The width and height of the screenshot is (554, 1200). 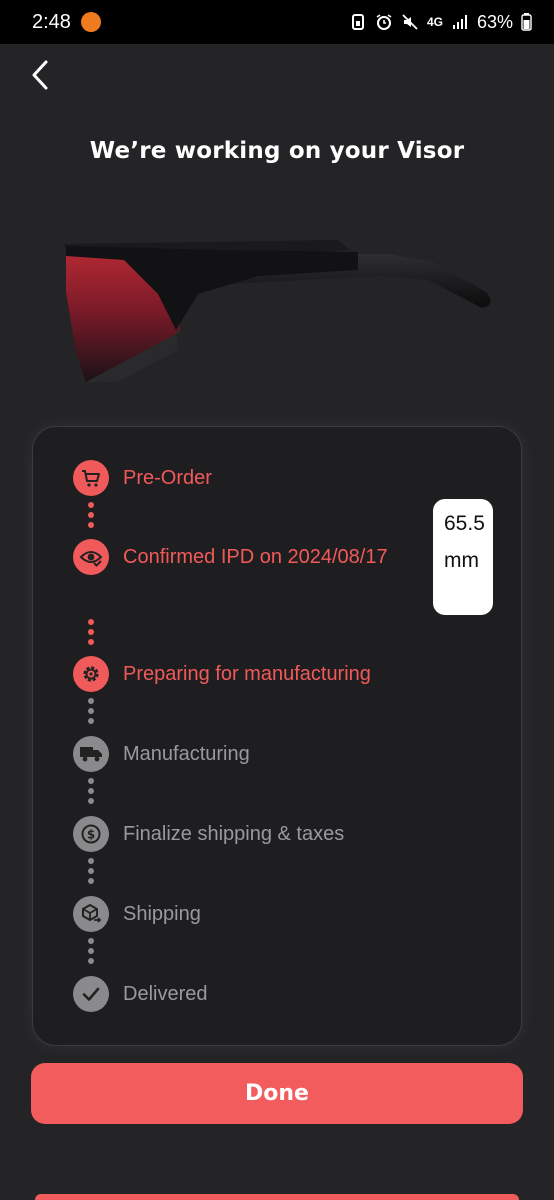 I want to click on network-type: 4G, so click(x=434, y=22).